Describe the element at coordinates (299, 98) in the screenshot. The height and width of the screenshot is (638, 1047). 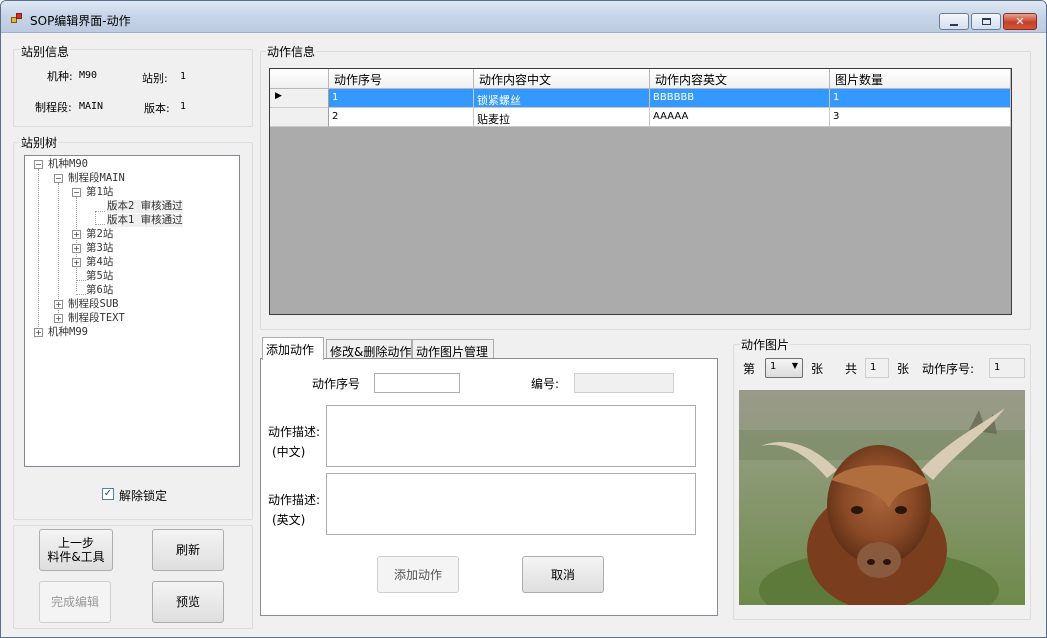
I see `row-header: ▶` at that location.